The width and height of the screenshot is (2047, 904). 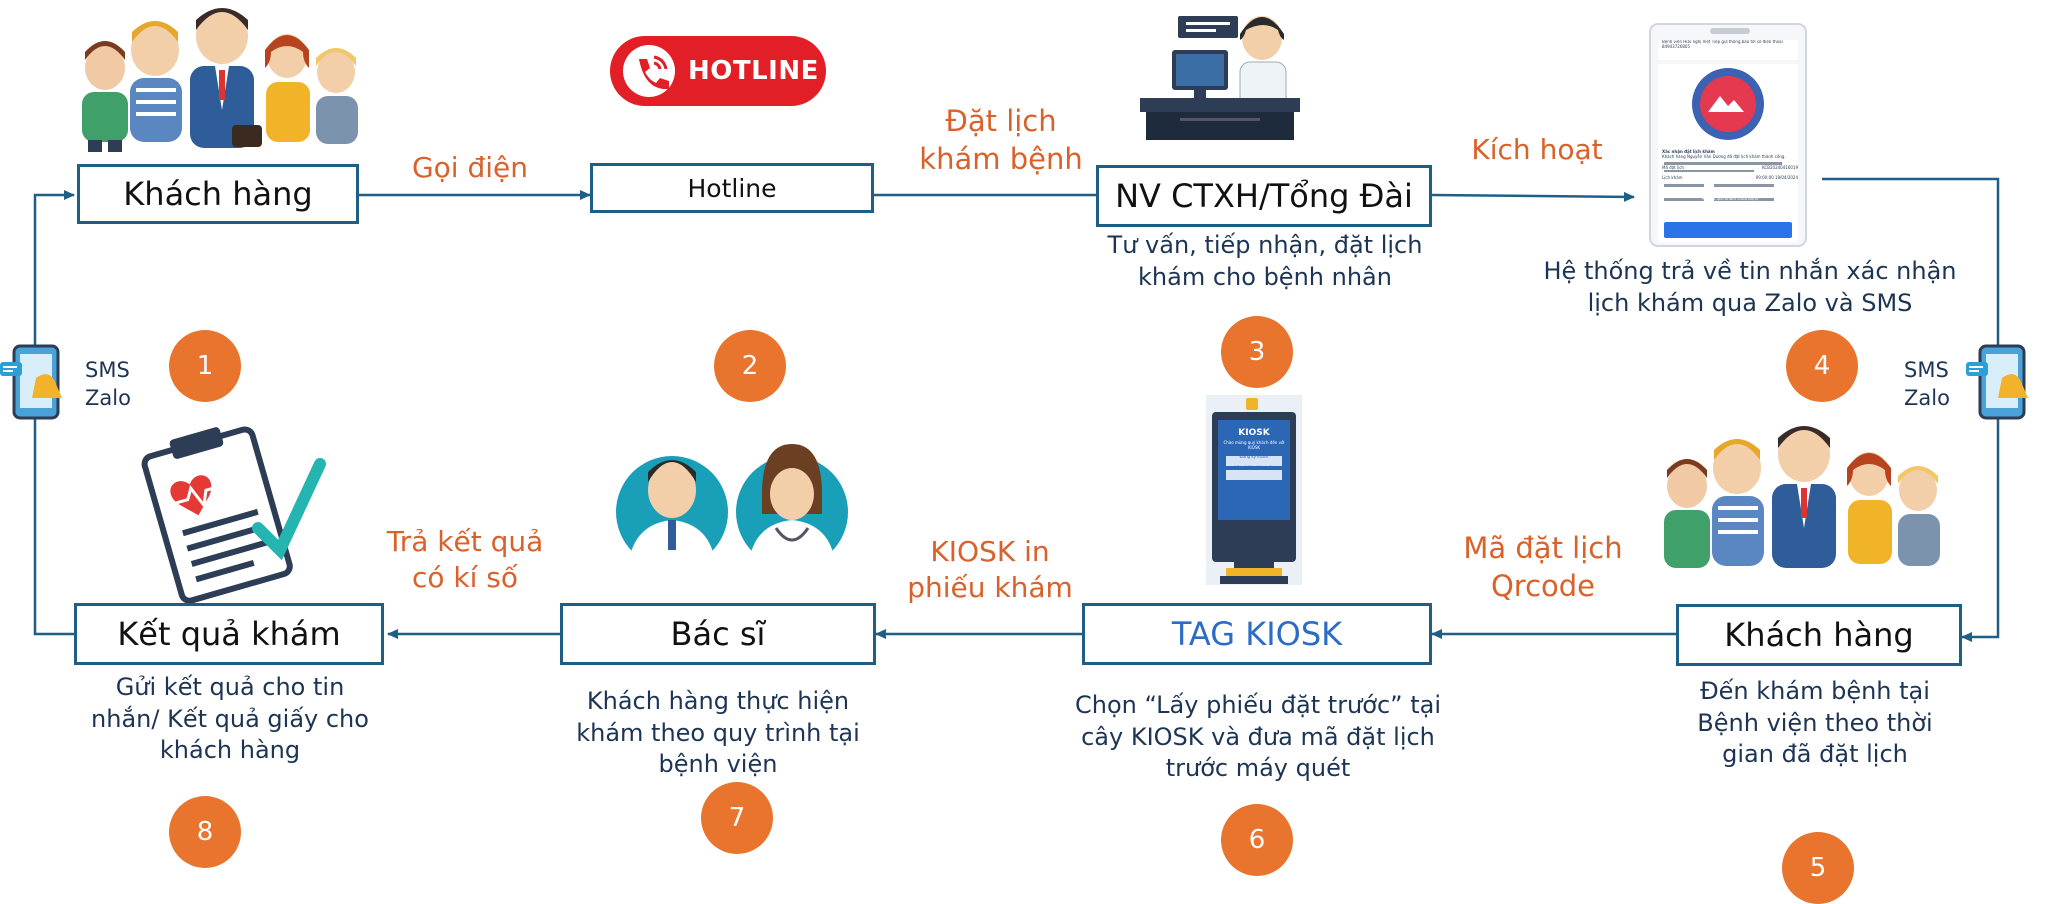 What do you see at coordinates (465, 578) in the screenshot?
I see `label-return-result-line2: có kí số` at bounding box center [465, 578].